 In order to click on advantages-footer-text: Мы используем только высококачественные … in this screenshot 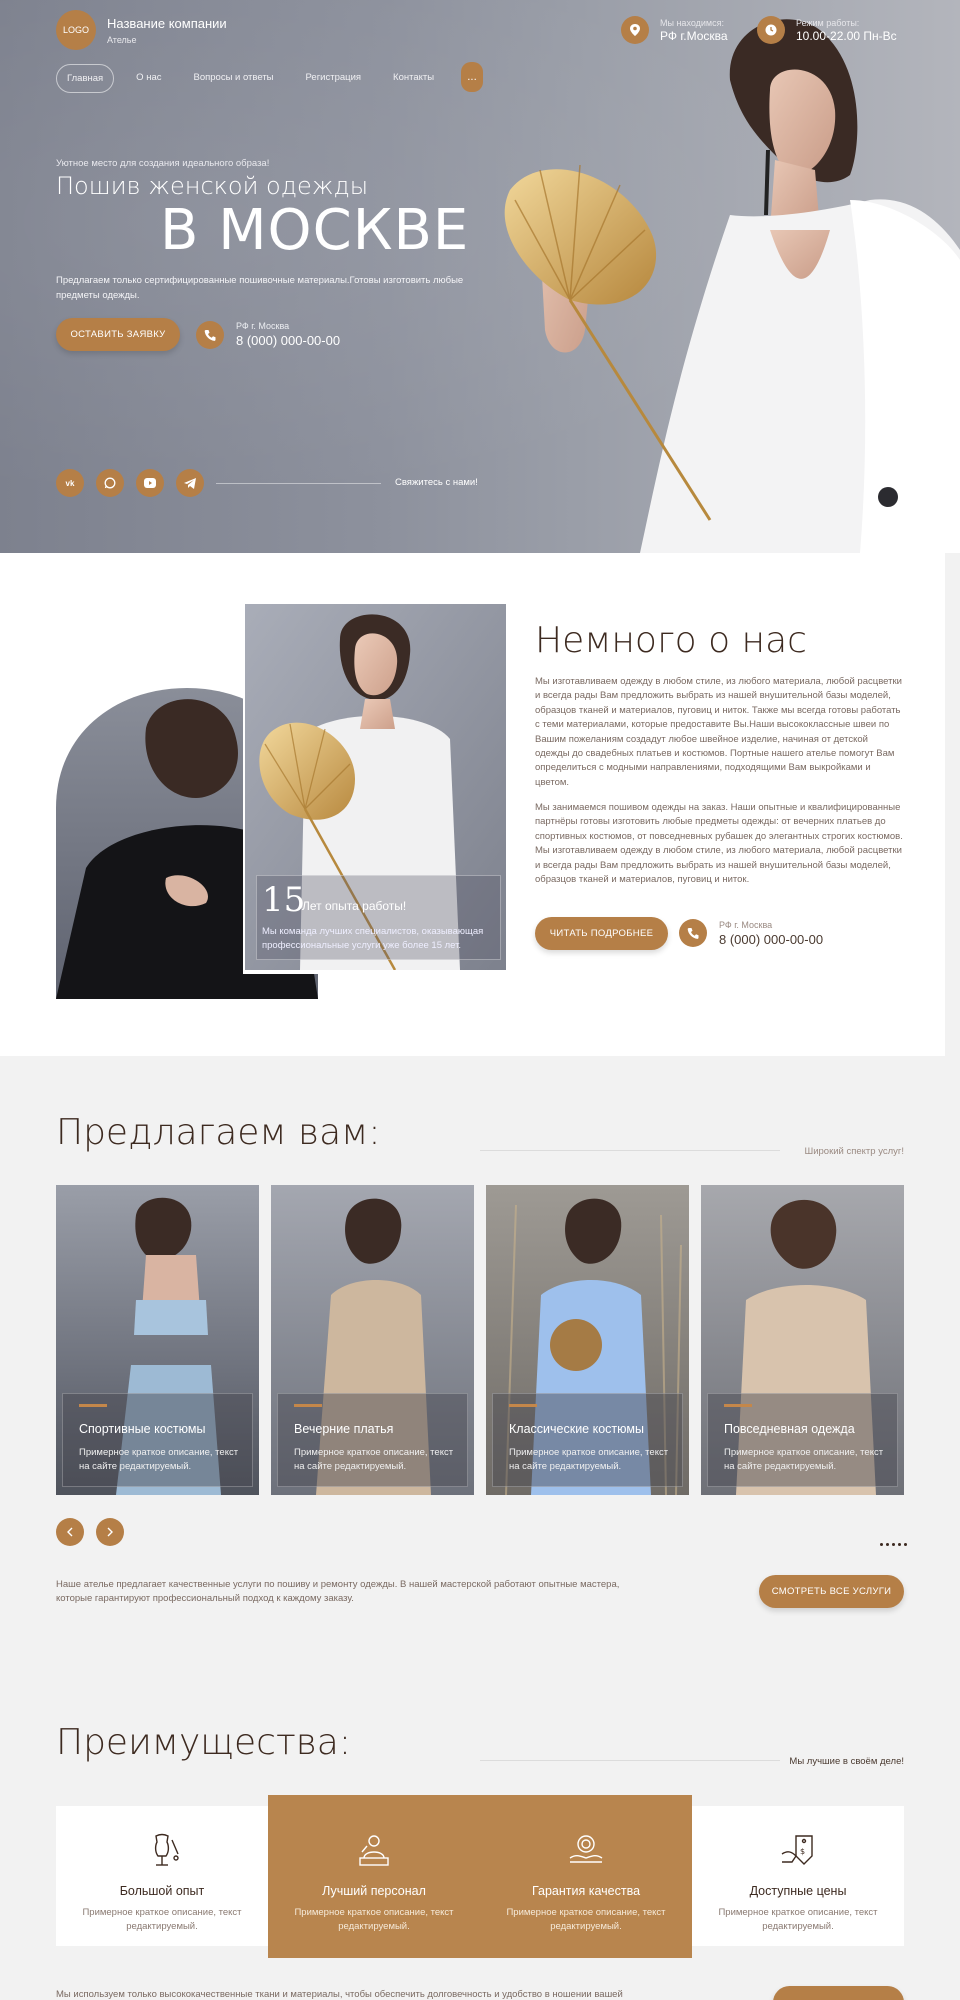, I will do `click(339, 1994)`.